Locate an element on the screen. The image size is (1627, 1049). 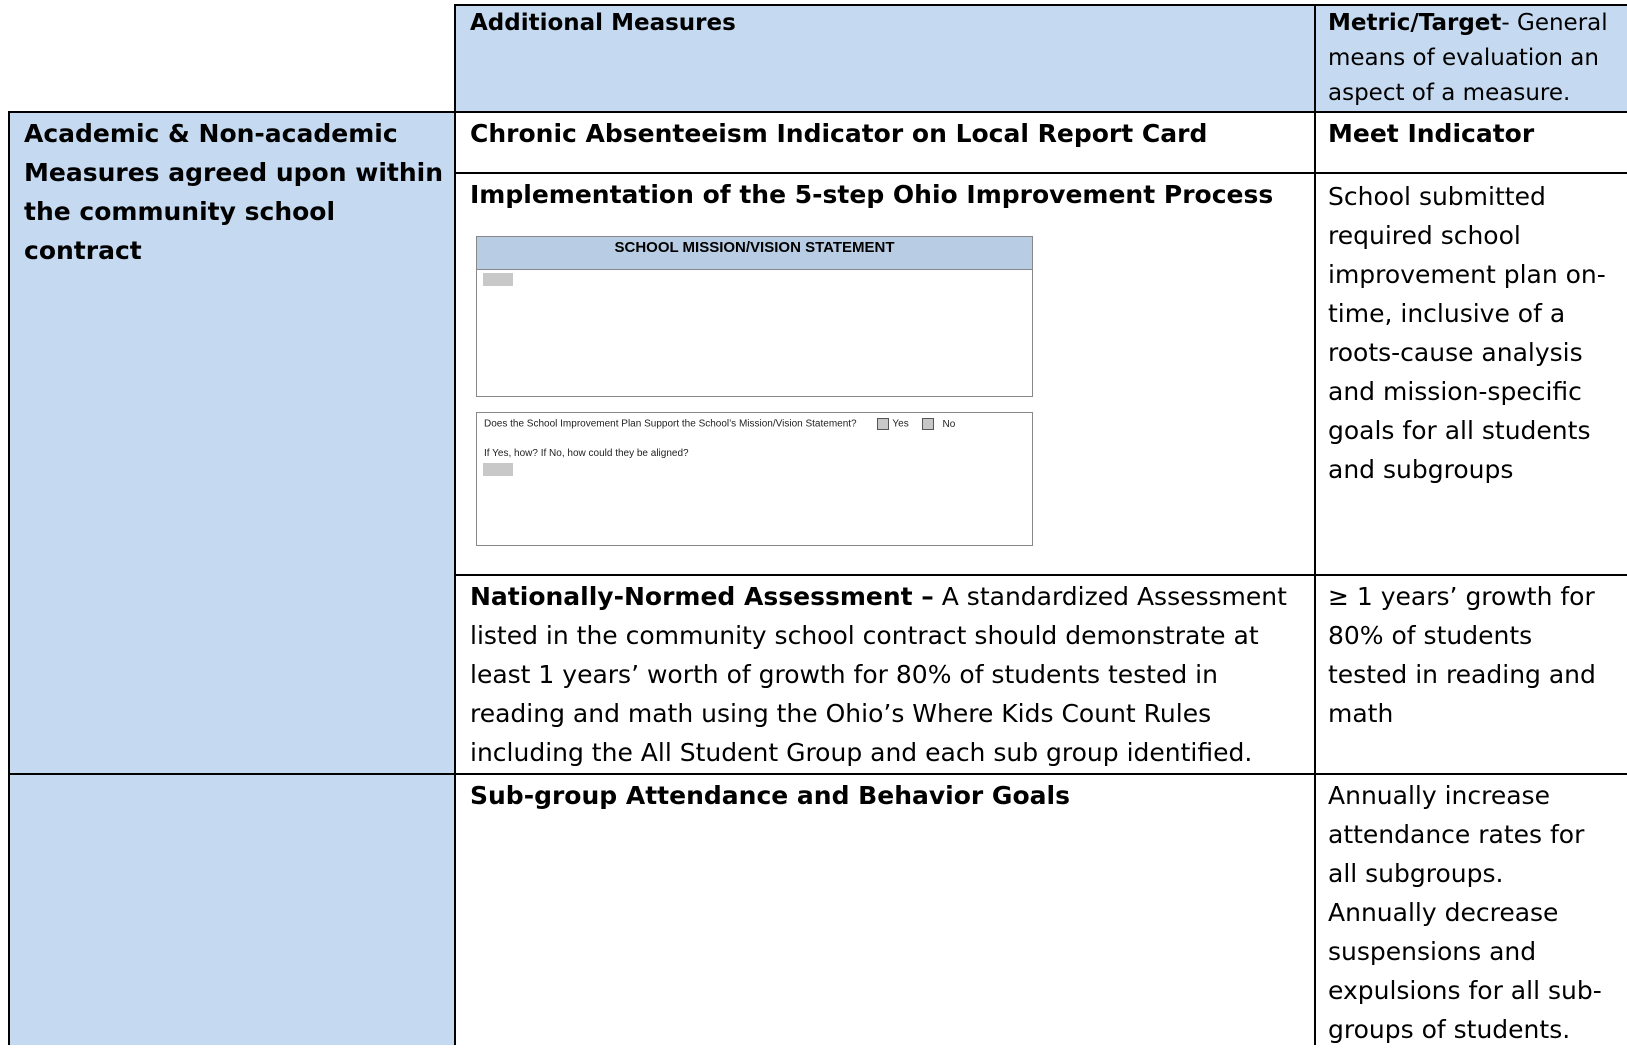
metric-meet-indicator: Meet Indicator is located at coordinates (1431, 133).